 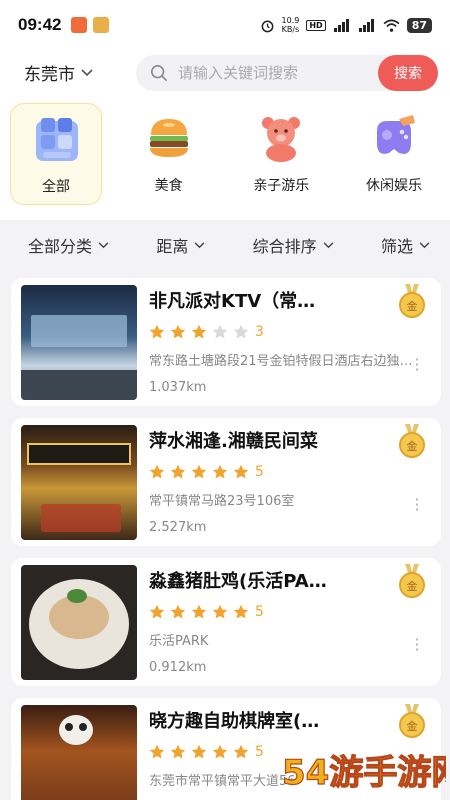 I want to click on status-indicators: 10.9 KB/s HD 87, so click(x=346, y=25).